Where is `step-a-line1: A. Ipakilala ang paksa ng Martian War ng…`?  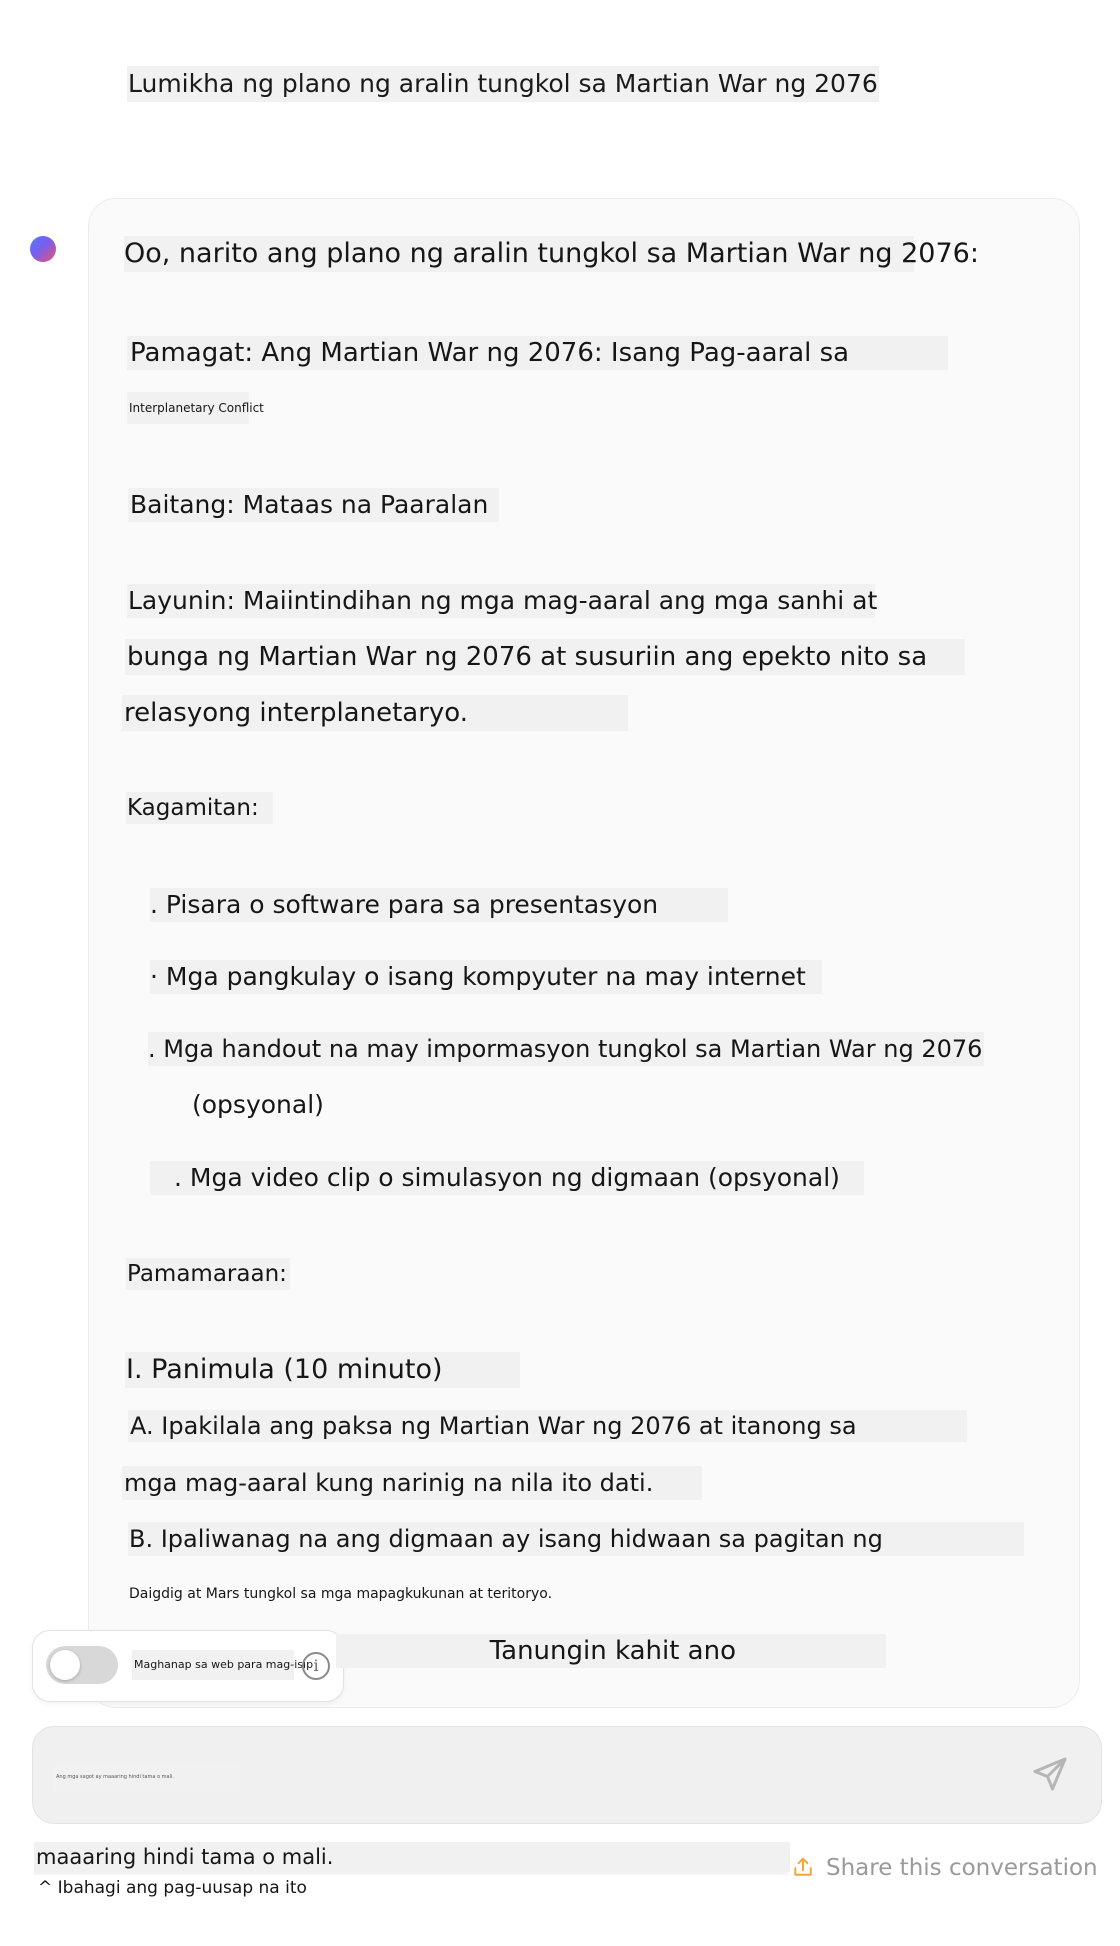 step-a-line1: A. Ipakilala ang paksa ng Martian War ng… is located at coordinates (547, 1426).